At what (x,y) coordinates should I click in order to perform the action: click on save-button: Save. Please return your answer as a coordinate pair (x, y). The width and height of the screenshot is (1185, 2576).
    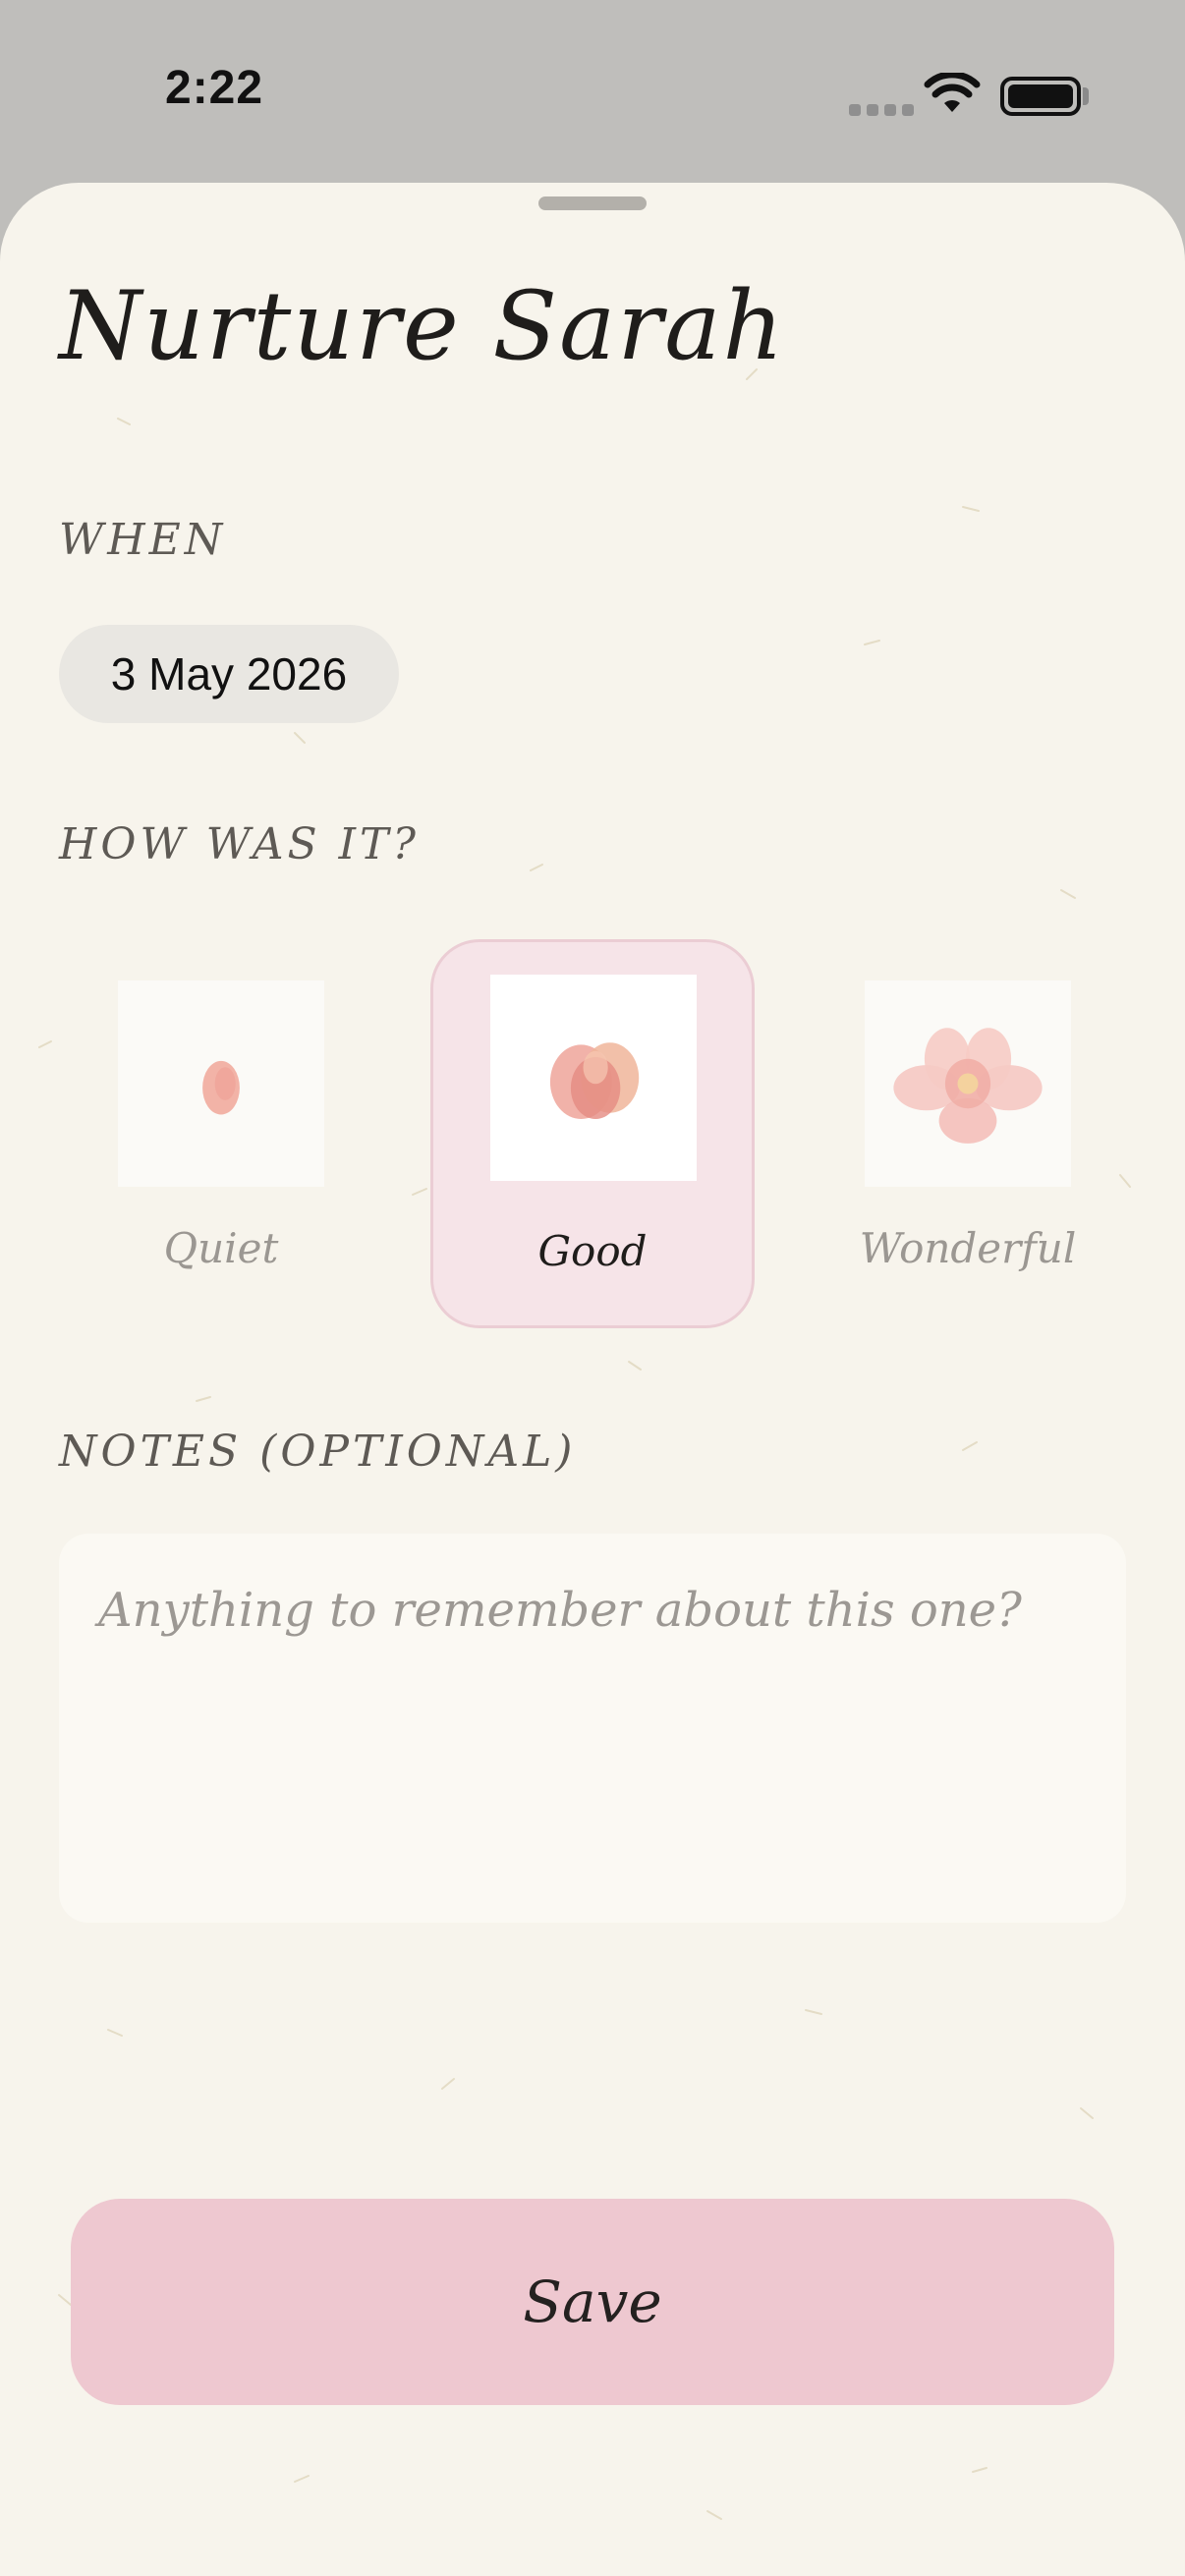
    Looking at the image, I should click on (592, 2302).